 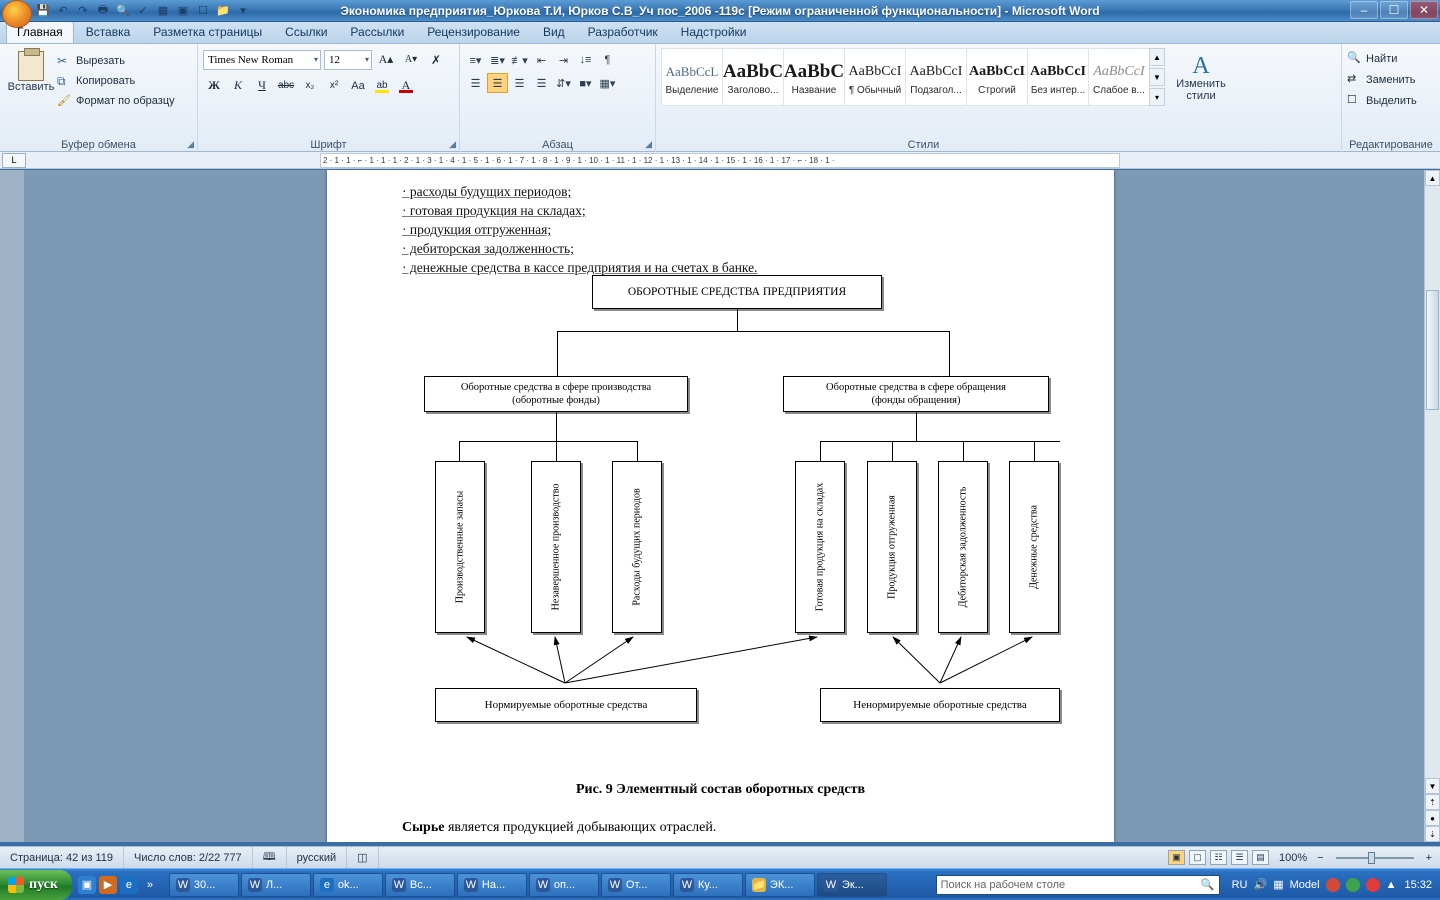 I want to click on show-marks-button: ¶, so click(x=607, y=60).